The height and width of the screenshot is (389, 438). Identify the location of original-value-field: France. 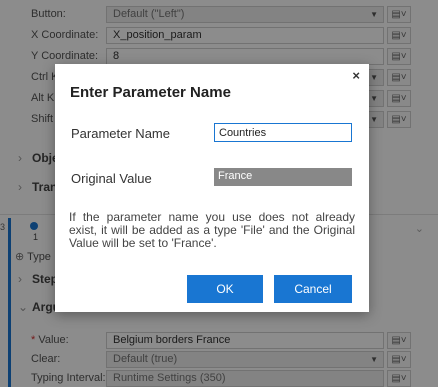
(283, 177).